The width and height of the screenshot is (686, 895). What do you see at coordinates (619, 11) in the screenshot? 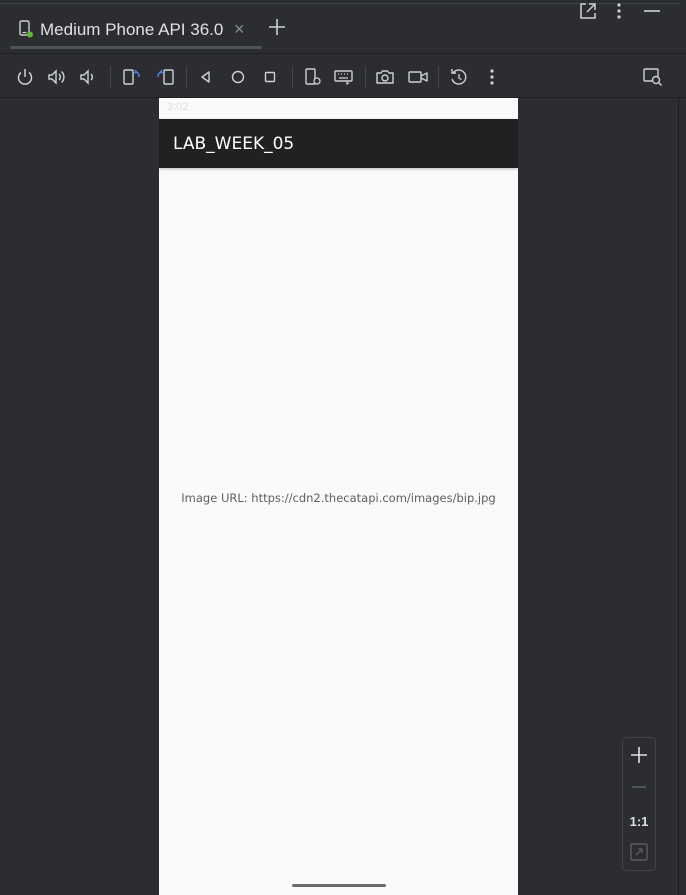
I see `options-icon` at bounding box center [619, 11].